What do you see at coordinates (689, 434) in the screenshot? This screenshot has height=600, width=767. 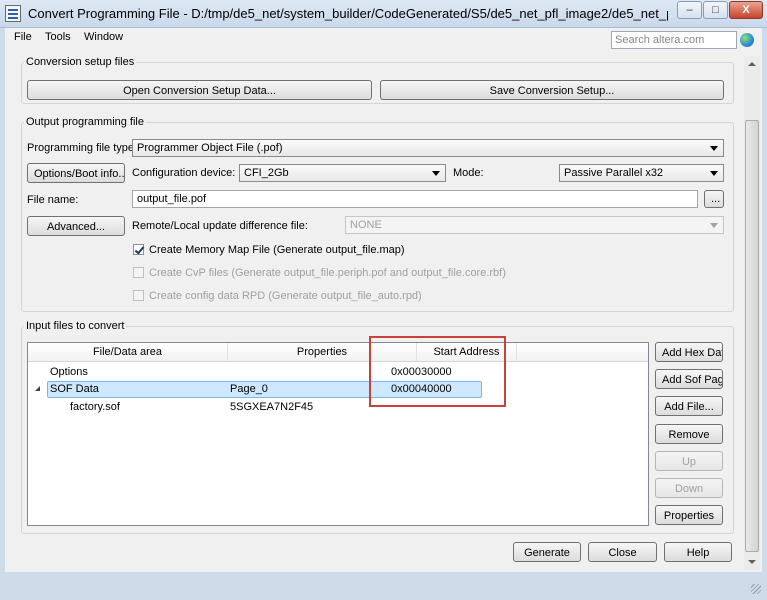 I see `remove-button: Remove` at bounding box center [689, 434].